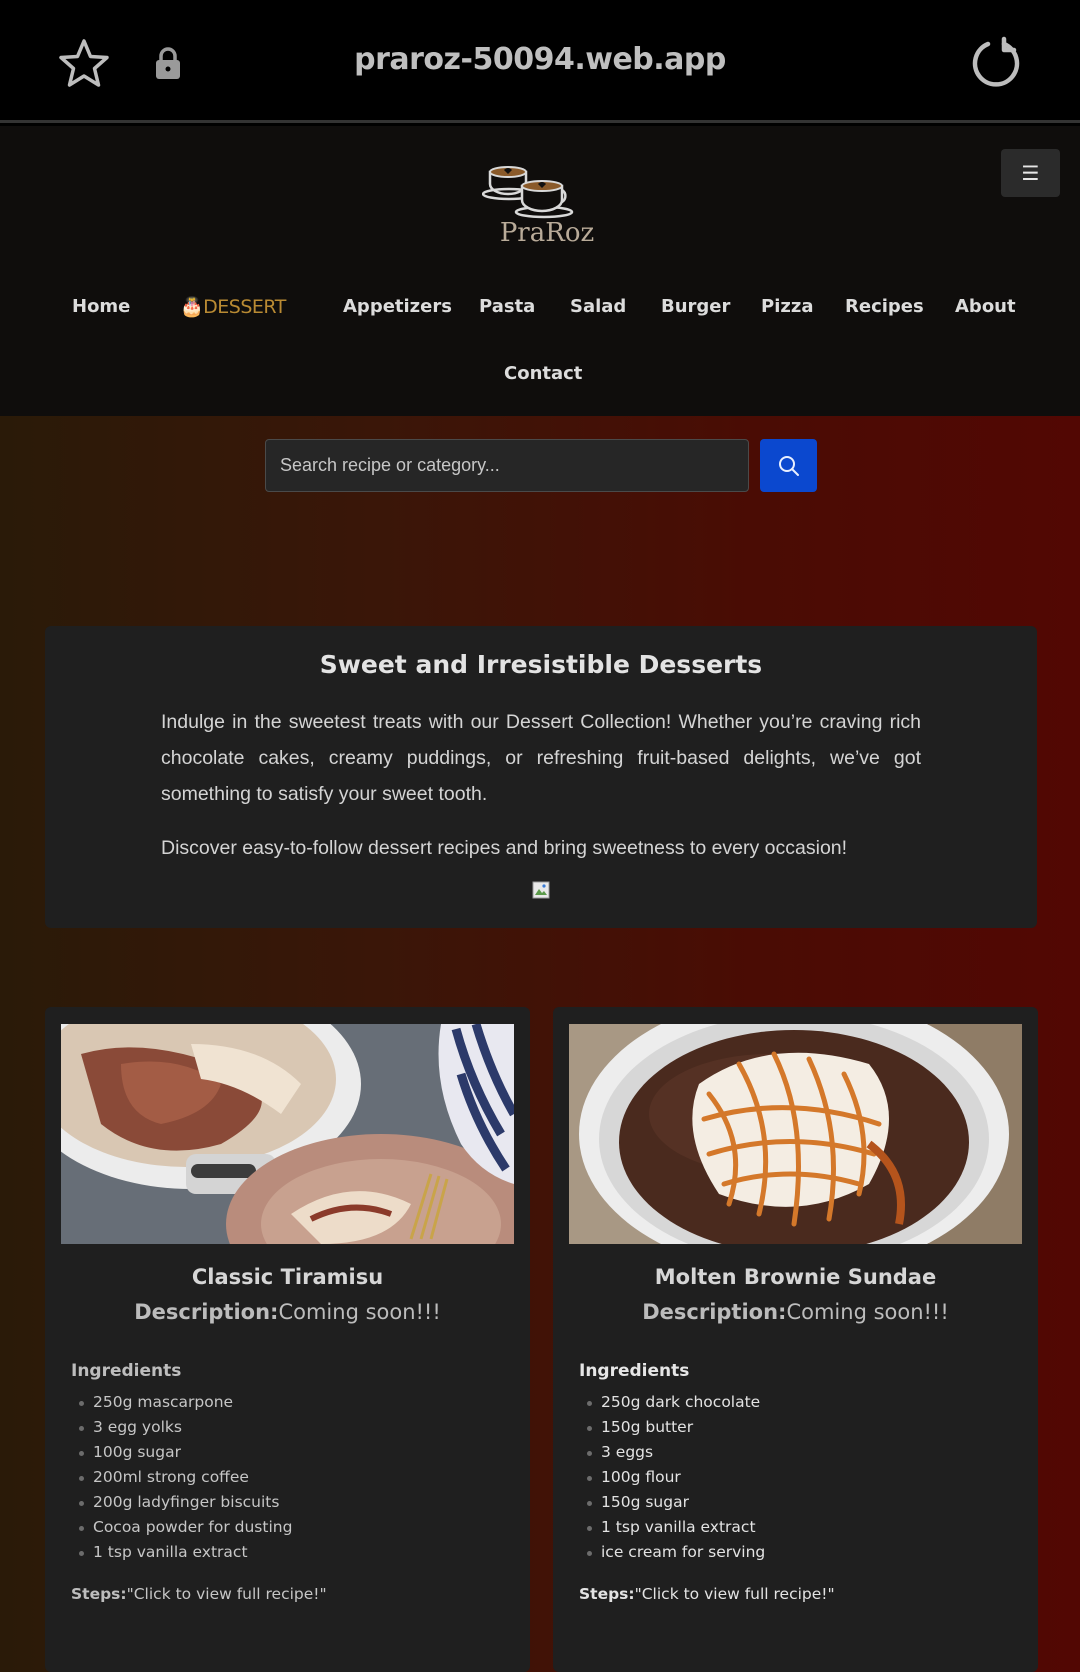 The image size is (1080, 1672). Describe the element at coordinates (541, 890) in the screenshot. I see `broken-image-icon` at that location.